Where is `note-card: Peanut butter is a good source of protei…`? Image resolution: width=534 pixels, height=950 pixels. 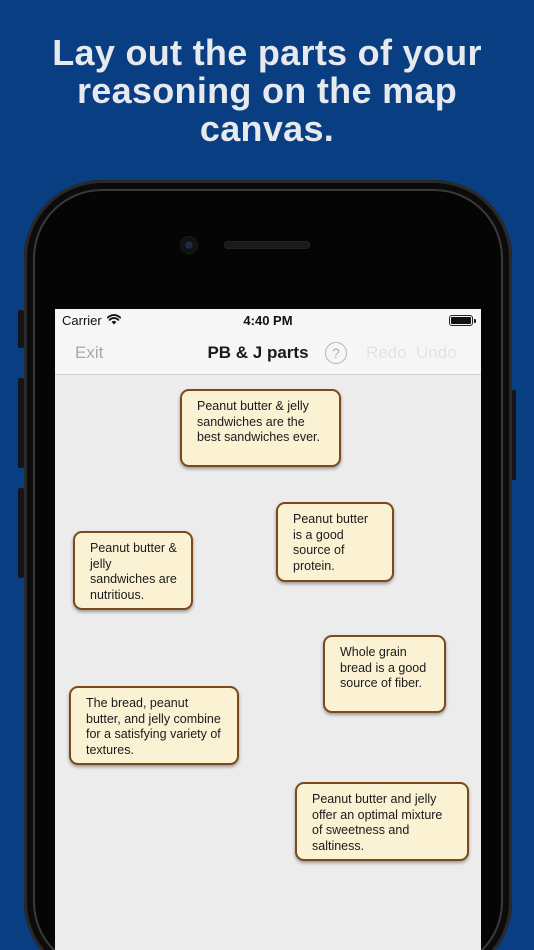 note-card: Peanut butter is a good source of protei… is located at coordinates (335, 542).